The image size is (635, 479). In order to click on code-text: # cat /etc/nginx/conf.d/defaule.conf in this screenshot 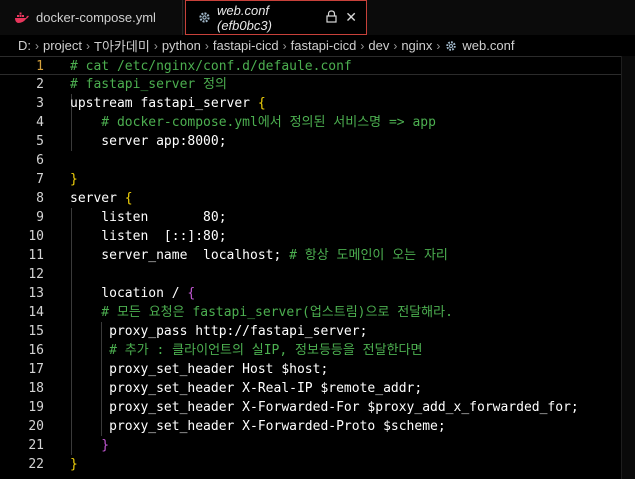, I will do `click(211, 66)`.